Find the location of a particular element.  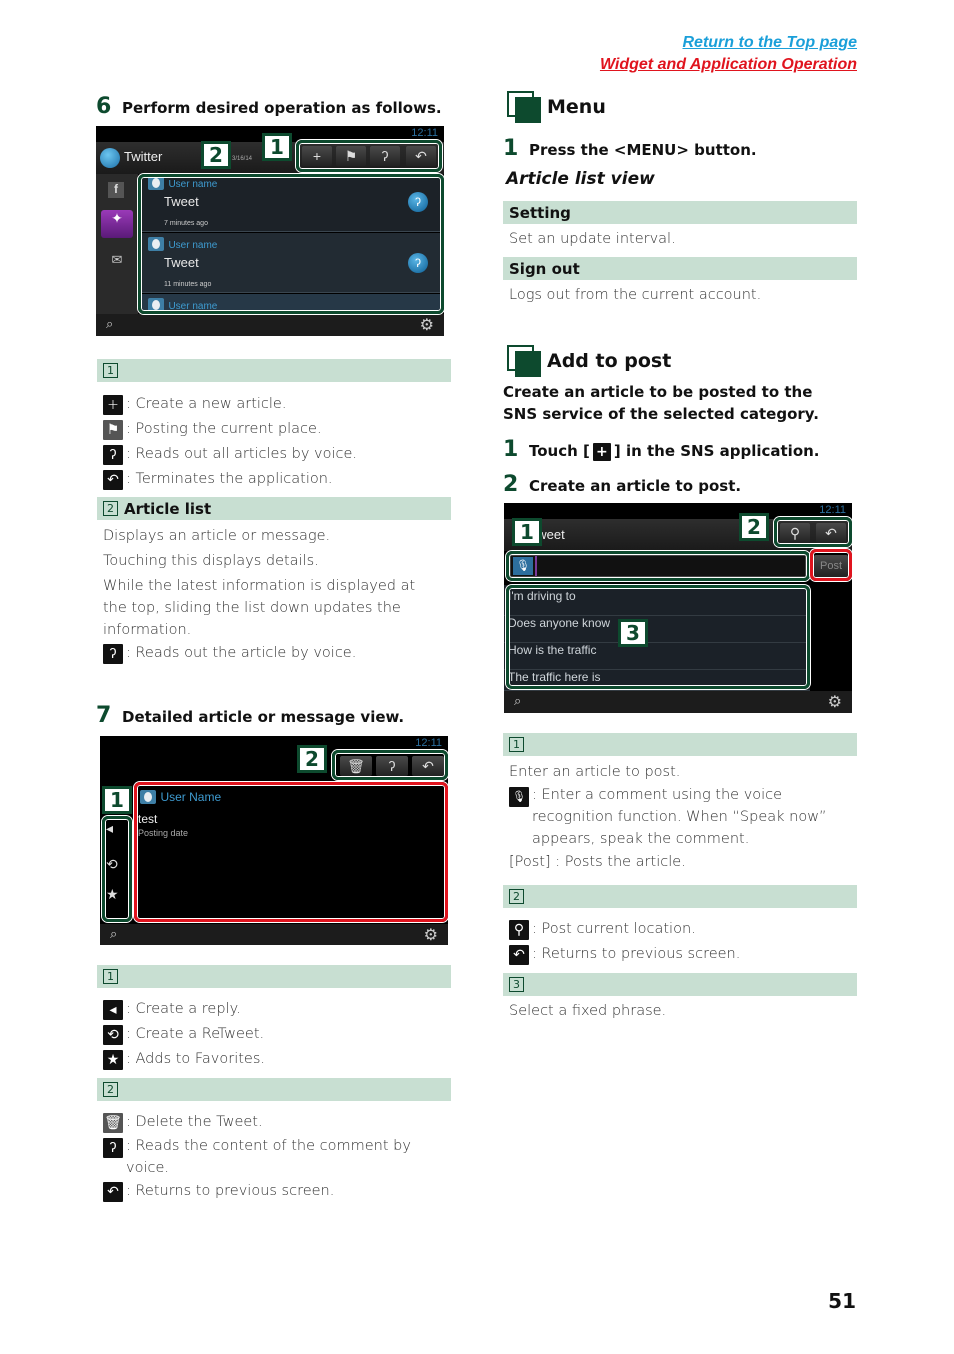

step-6: 6 Perform desired operation as follows. is located at coordinates (269, 106).